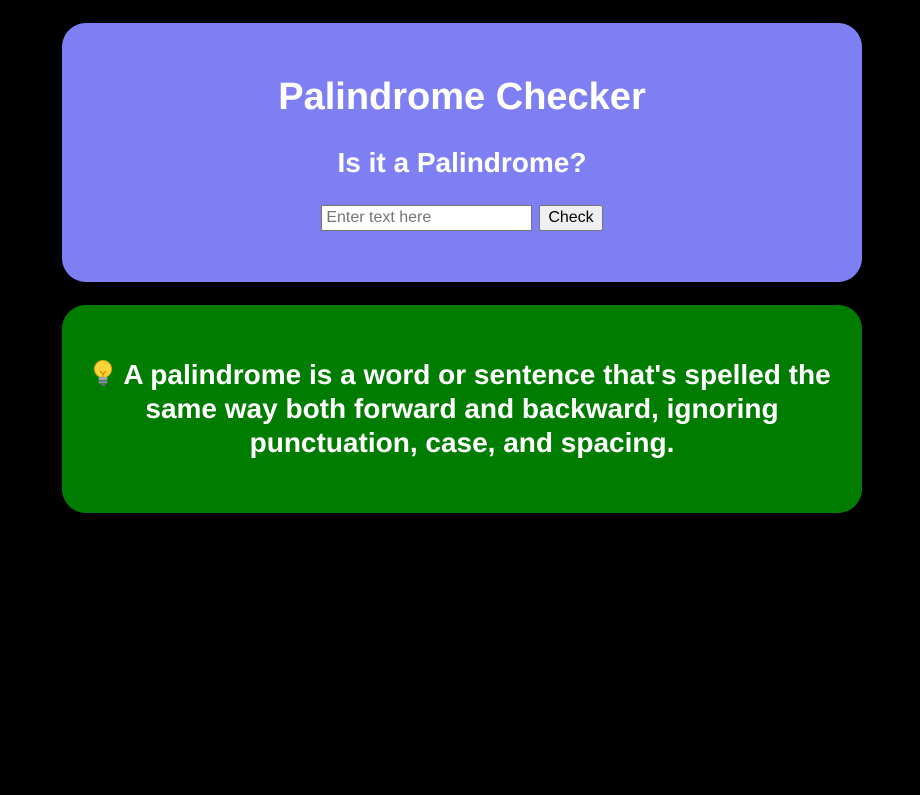  Describe the element at coordinates (427, 218) in the screenshot. I see `text-input` at that location.